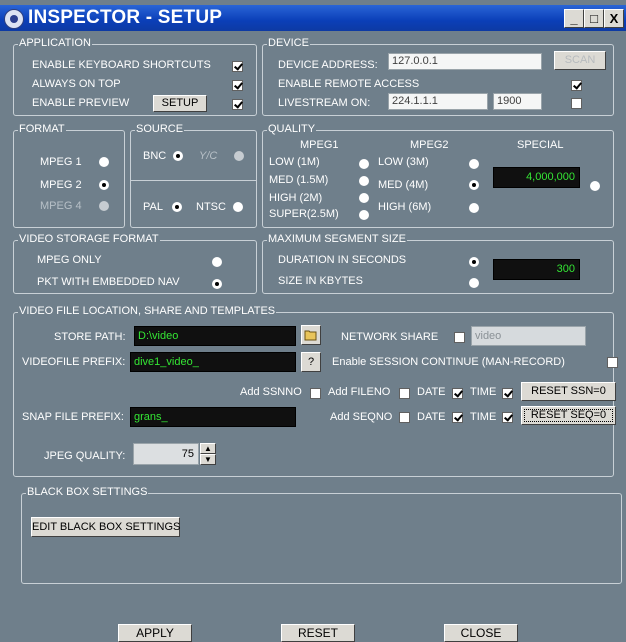  What do you see at coordinates (595, 186) in the screenshot?
I see `special-radio` at bounding box center [595, 186].